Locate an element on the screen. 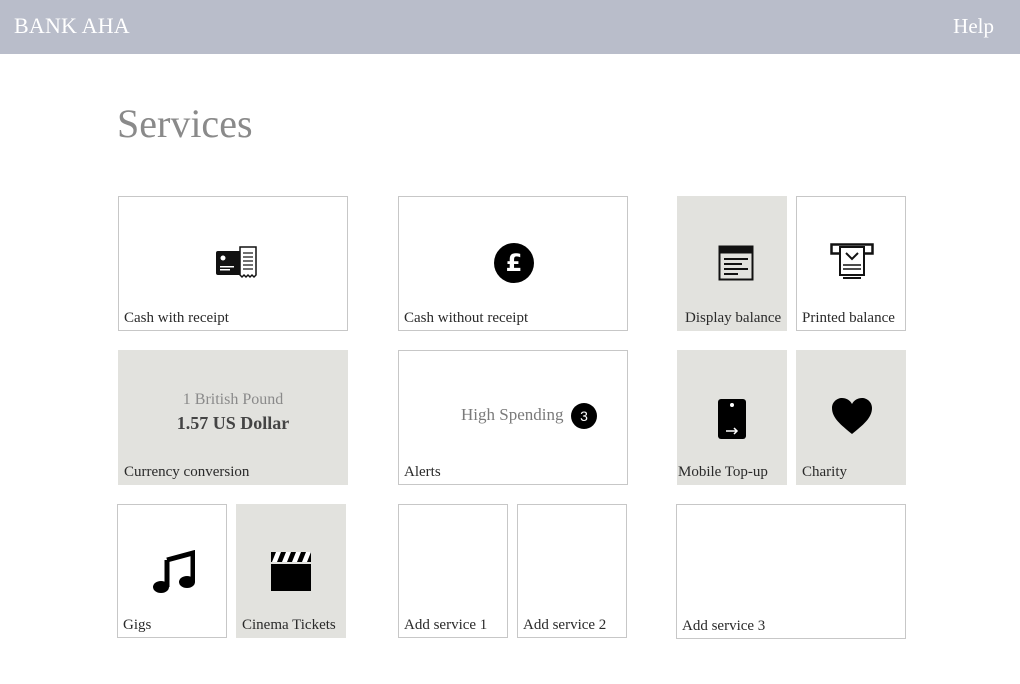 Image resolution: width=1020 pixels, height=684 pixels. bank-logo: BANK AHA is located at coordinates (72, 25).